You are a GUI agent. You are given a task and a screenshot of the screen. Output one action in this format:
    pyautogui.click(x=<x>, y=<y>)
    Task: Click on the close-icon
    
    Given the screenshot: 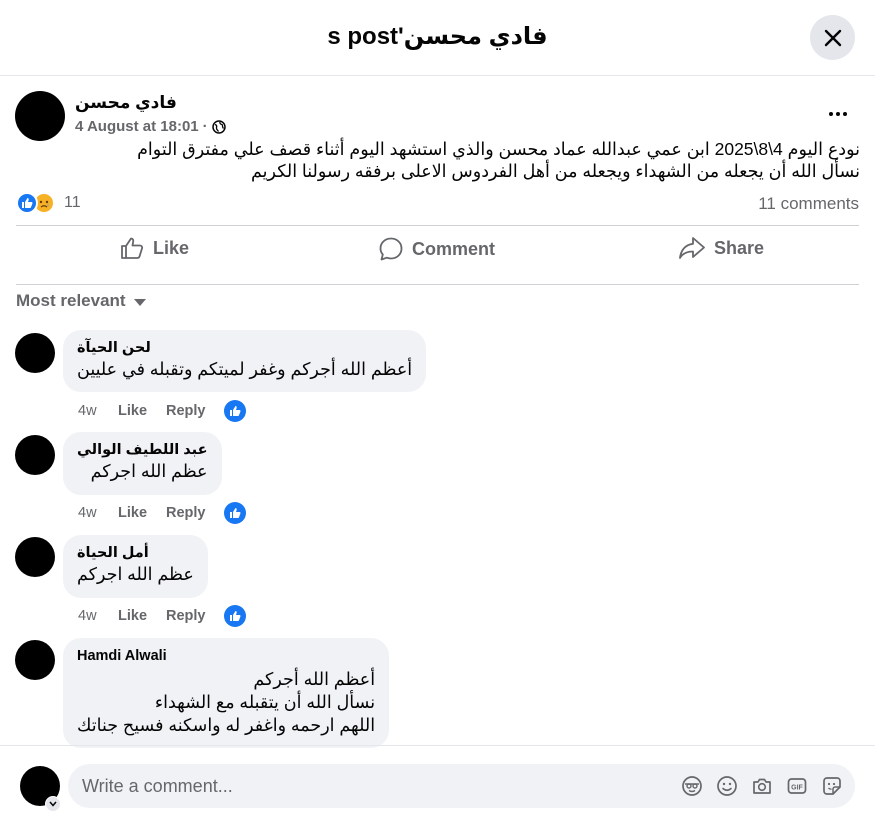 What is the action you would take?
    pyautogui.click(x=832, y=37)
    